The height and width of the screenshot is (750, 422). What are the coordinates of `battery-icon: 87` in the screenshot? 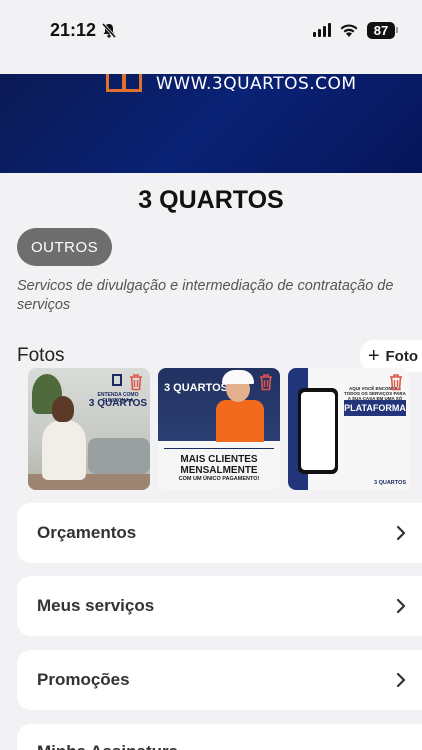 It's located at (382, 30).